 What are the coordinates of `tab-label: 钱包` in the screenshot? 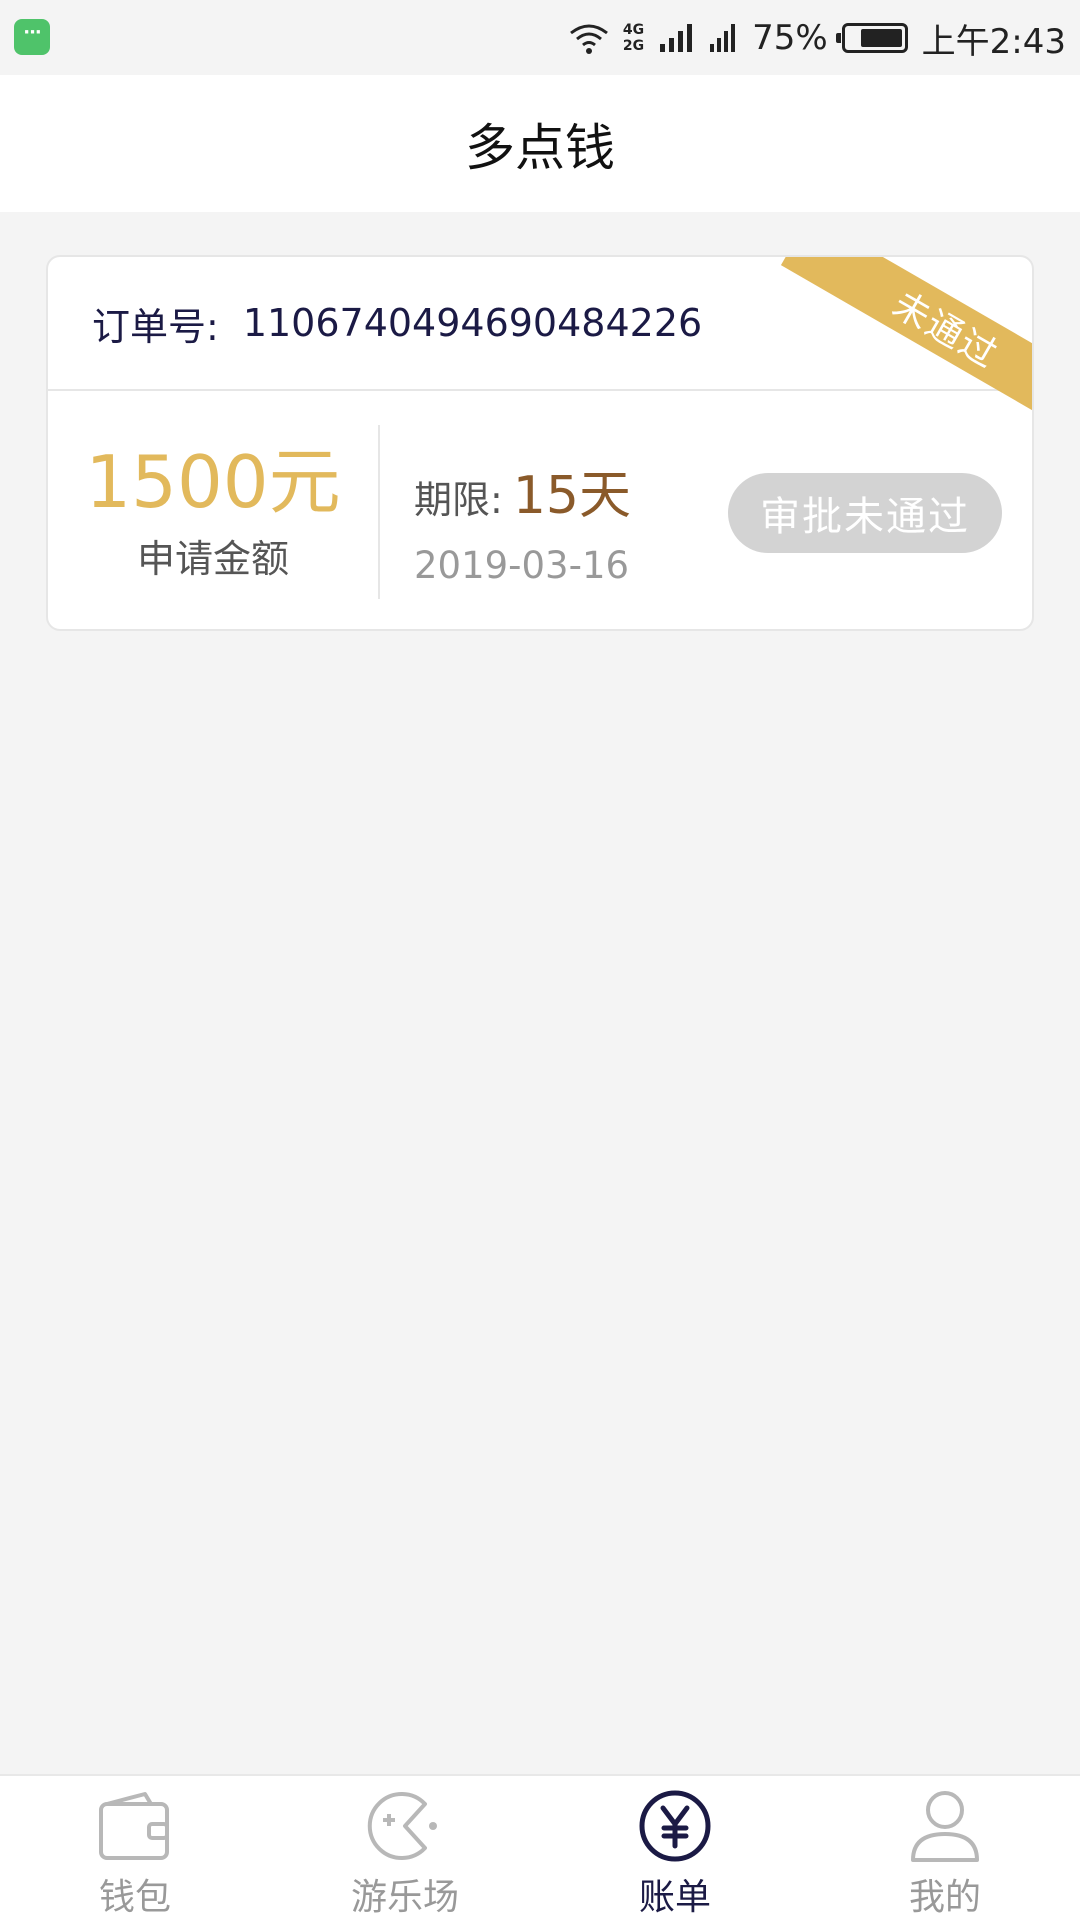 It's located at (134, 1897).